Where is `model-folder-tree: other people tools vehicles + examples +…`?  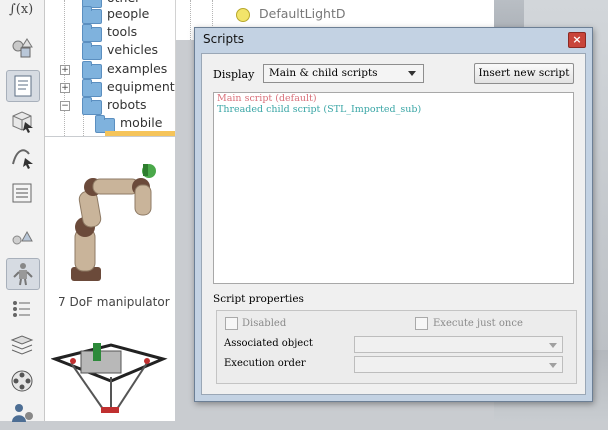 model-folder-tree: other people tools vehicles + examples +… is located at coordinates (110, 68).